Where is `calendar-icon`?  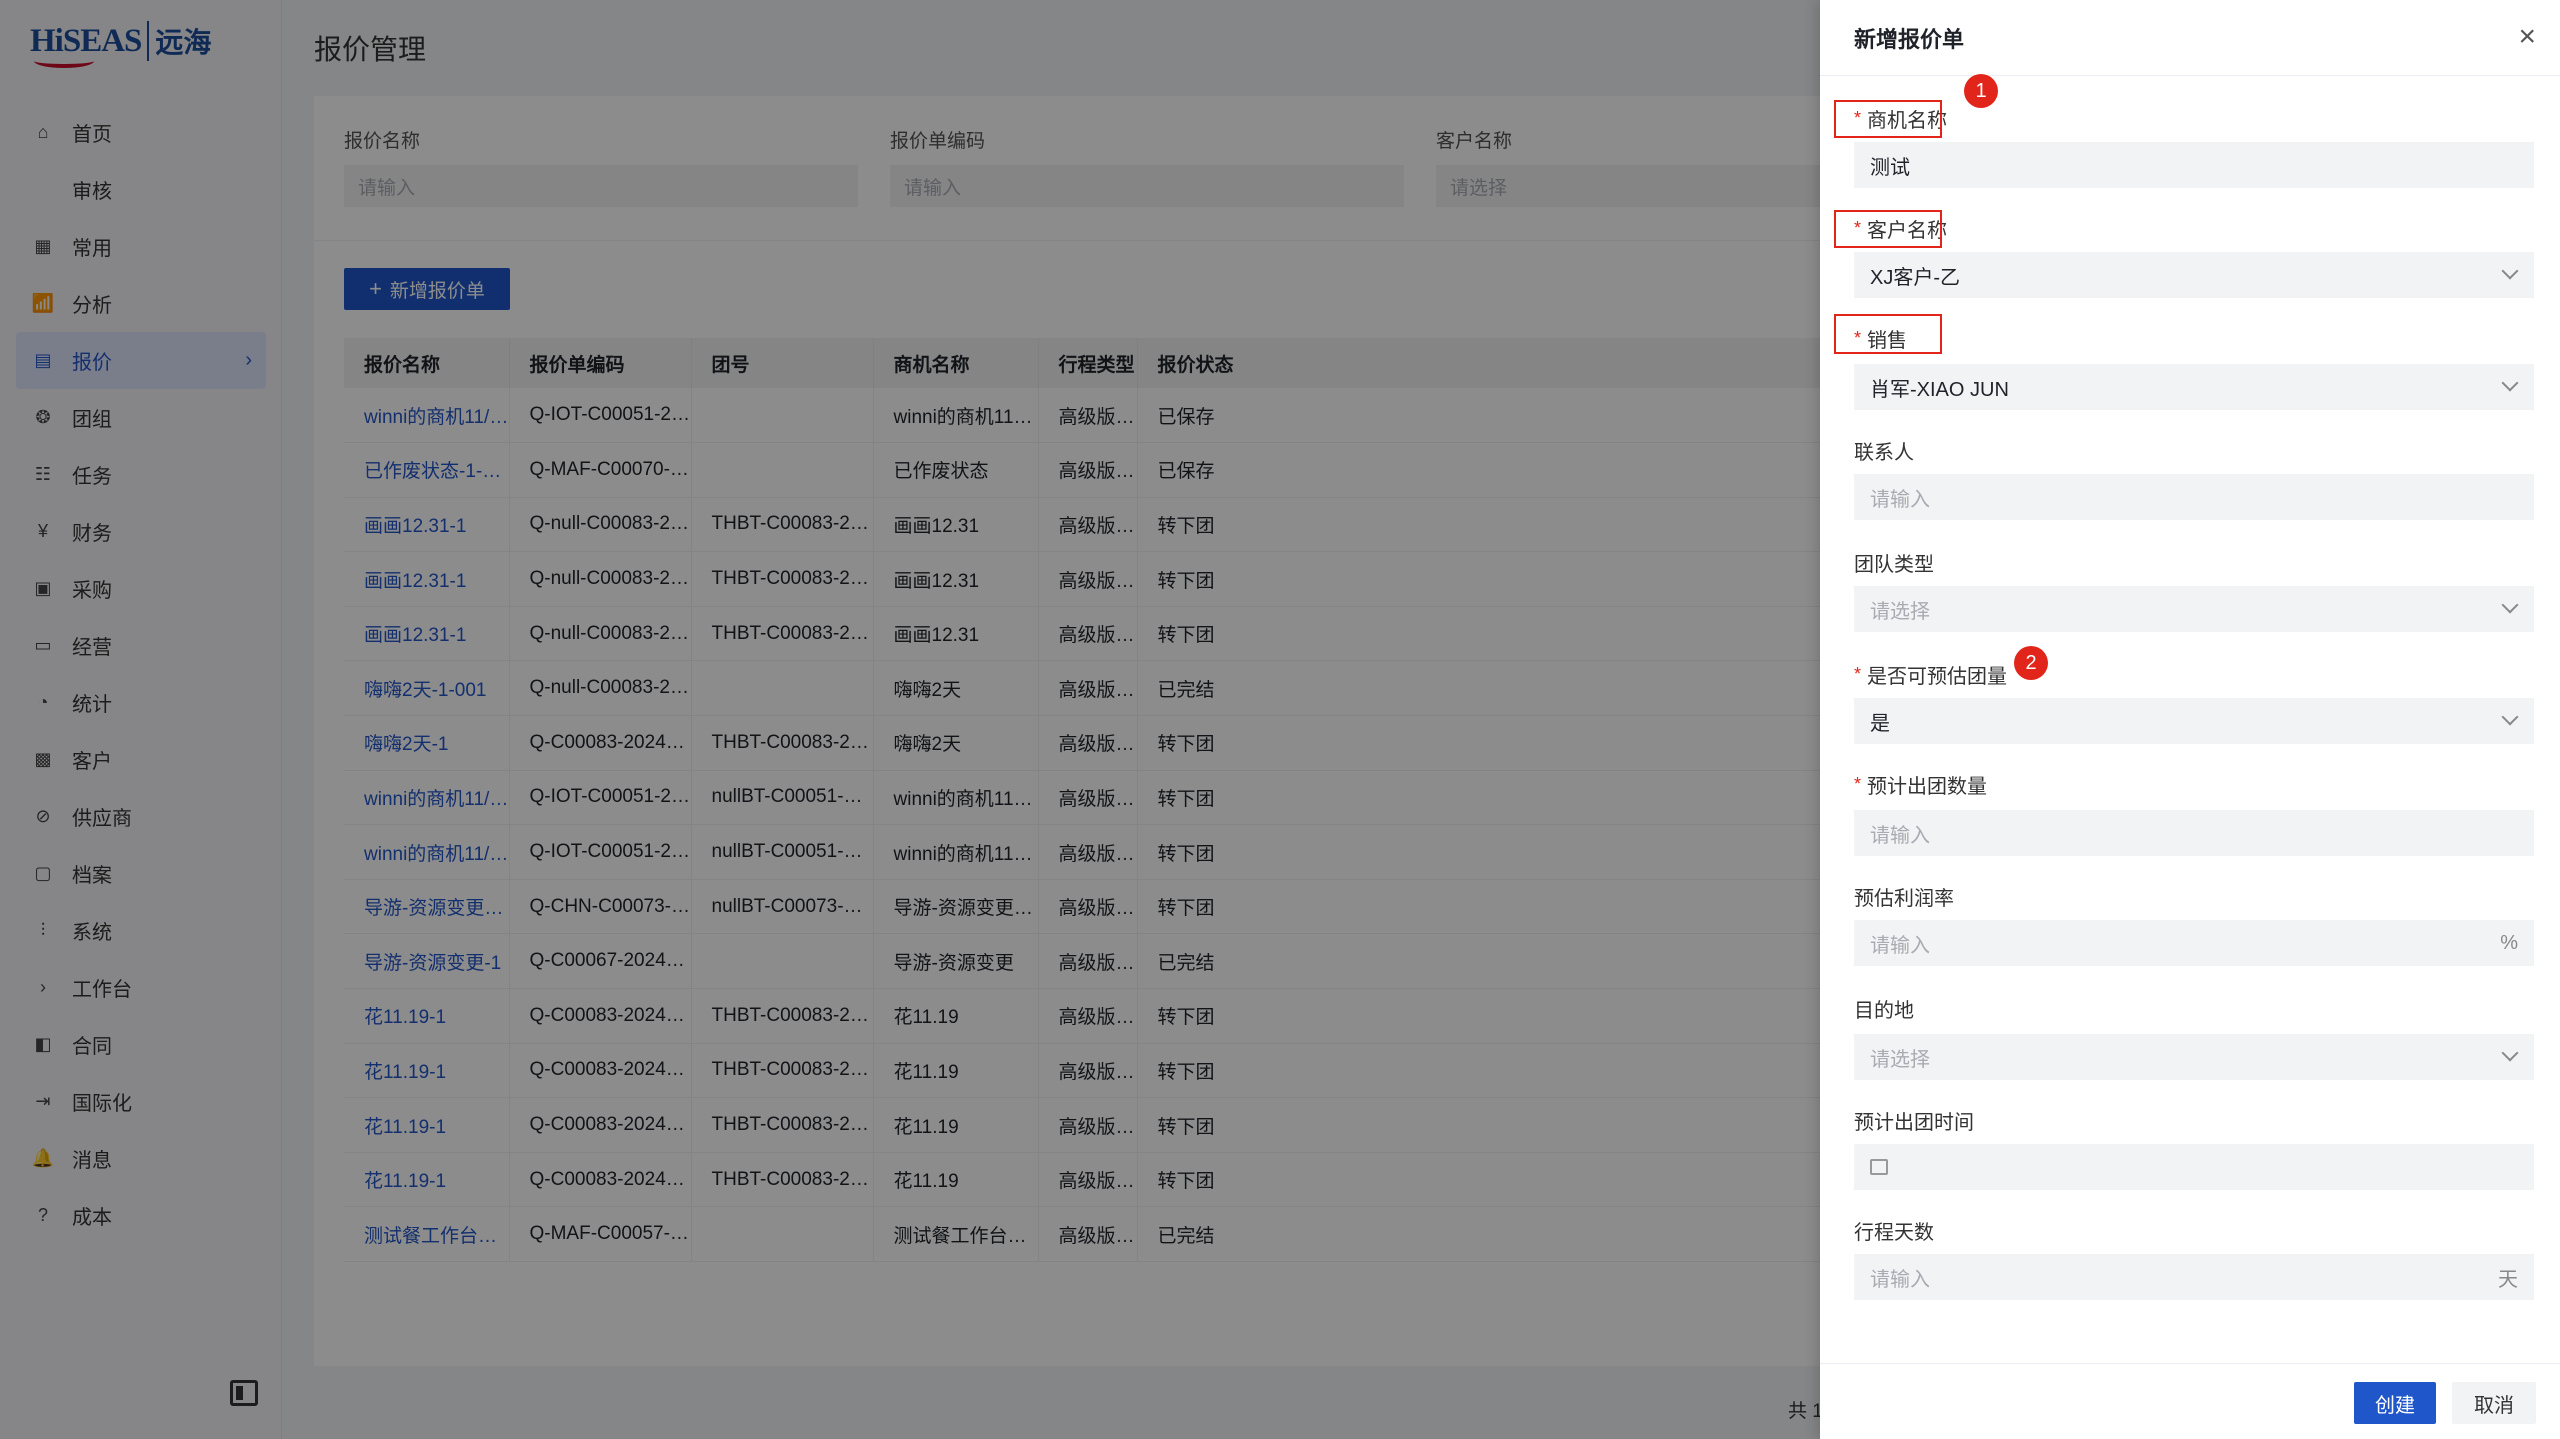
calendar-icon is located at coordinates (1879, 1167).